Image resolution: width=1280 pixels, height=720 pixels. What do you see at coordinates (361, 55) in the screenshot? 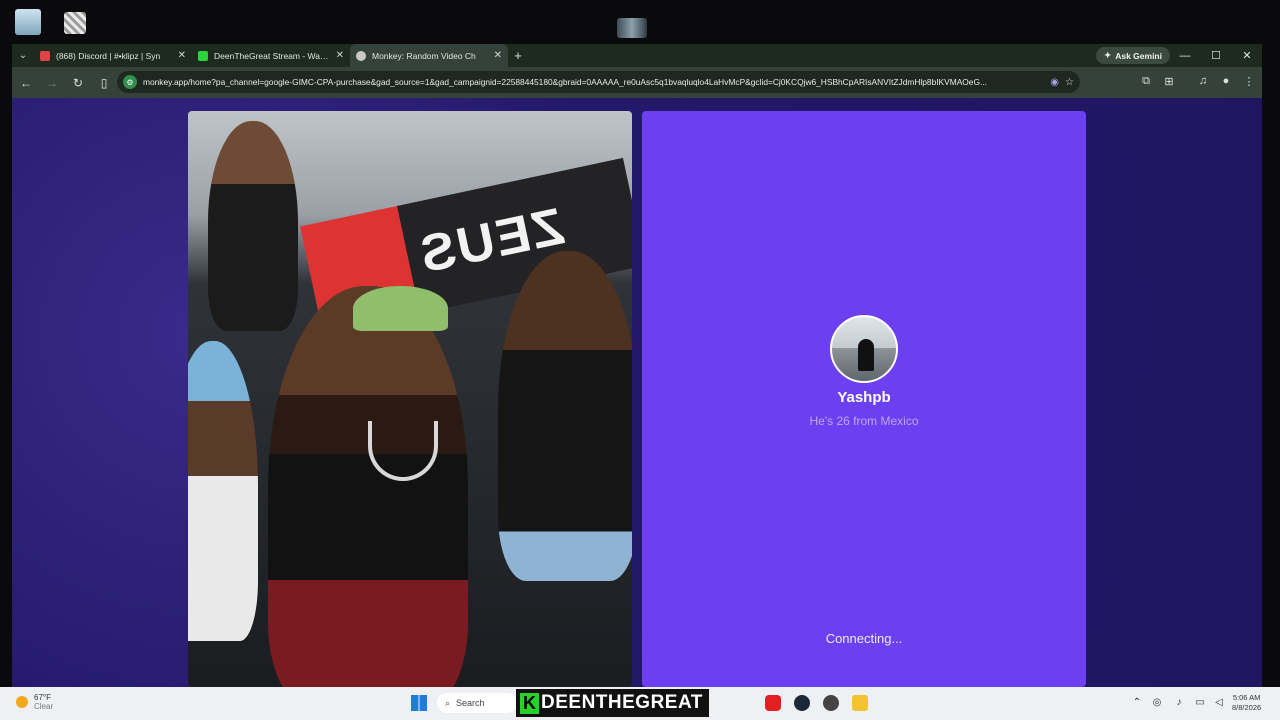
I see `monkey-favicon-icon` at bounding box center [361, 55].